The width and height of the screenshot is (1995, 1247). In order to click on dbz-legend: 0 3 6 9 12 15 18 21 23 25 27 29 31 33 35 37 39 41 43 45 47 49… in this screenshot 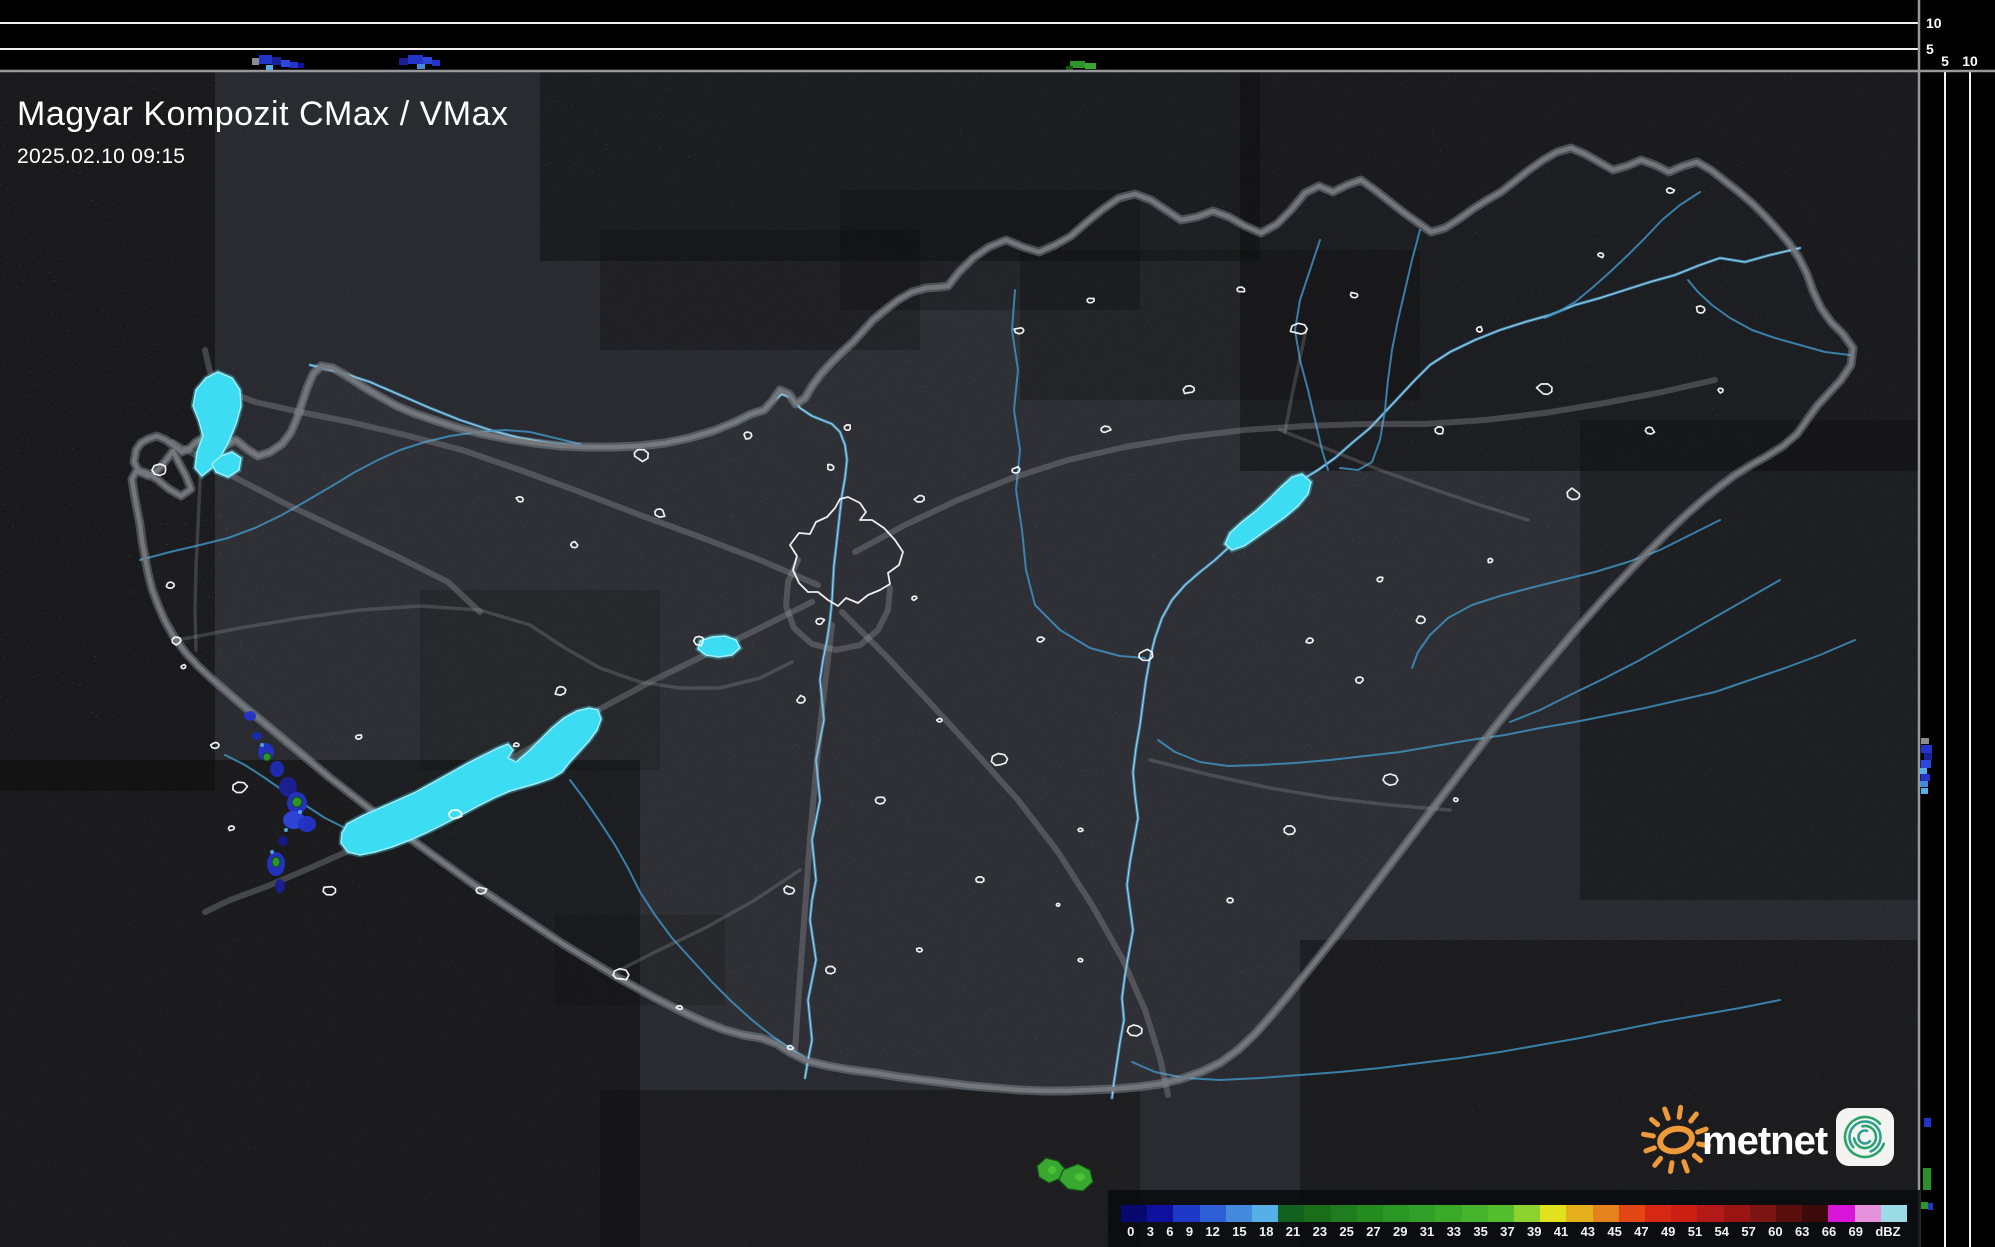, I will do `click(1514, 1218)`.